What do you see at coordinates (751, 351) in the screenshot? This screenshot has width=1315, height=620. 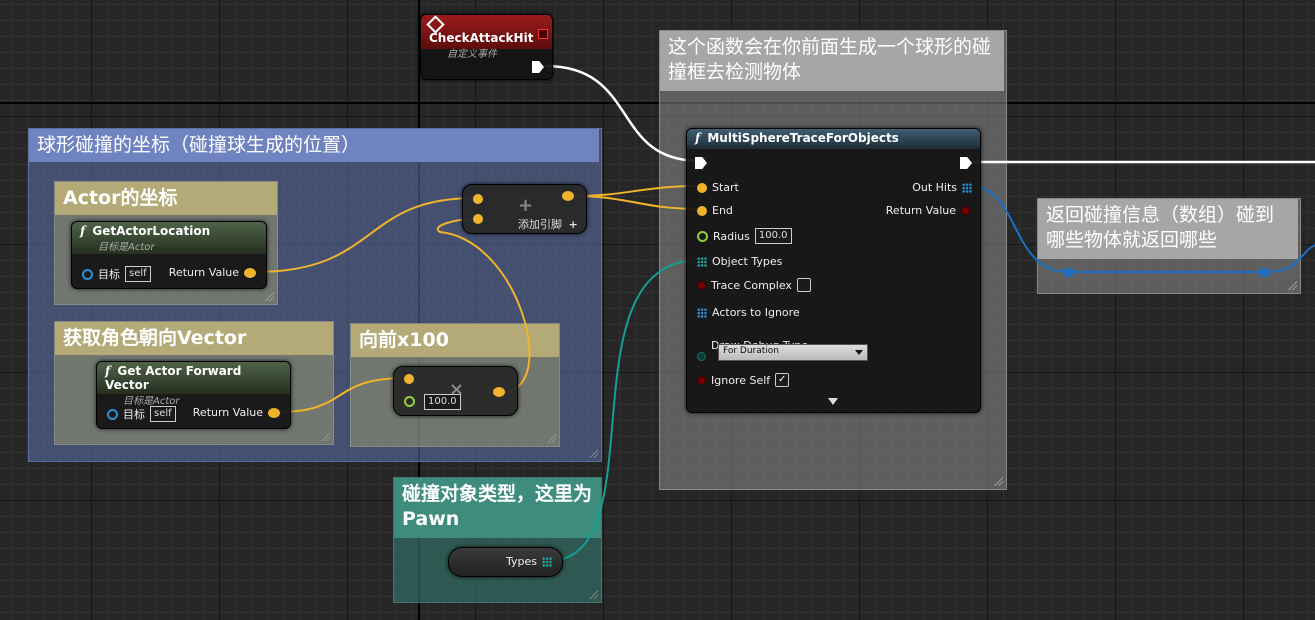 I see `draw-debug-value: For Duration` at bounding box center [751, 351].